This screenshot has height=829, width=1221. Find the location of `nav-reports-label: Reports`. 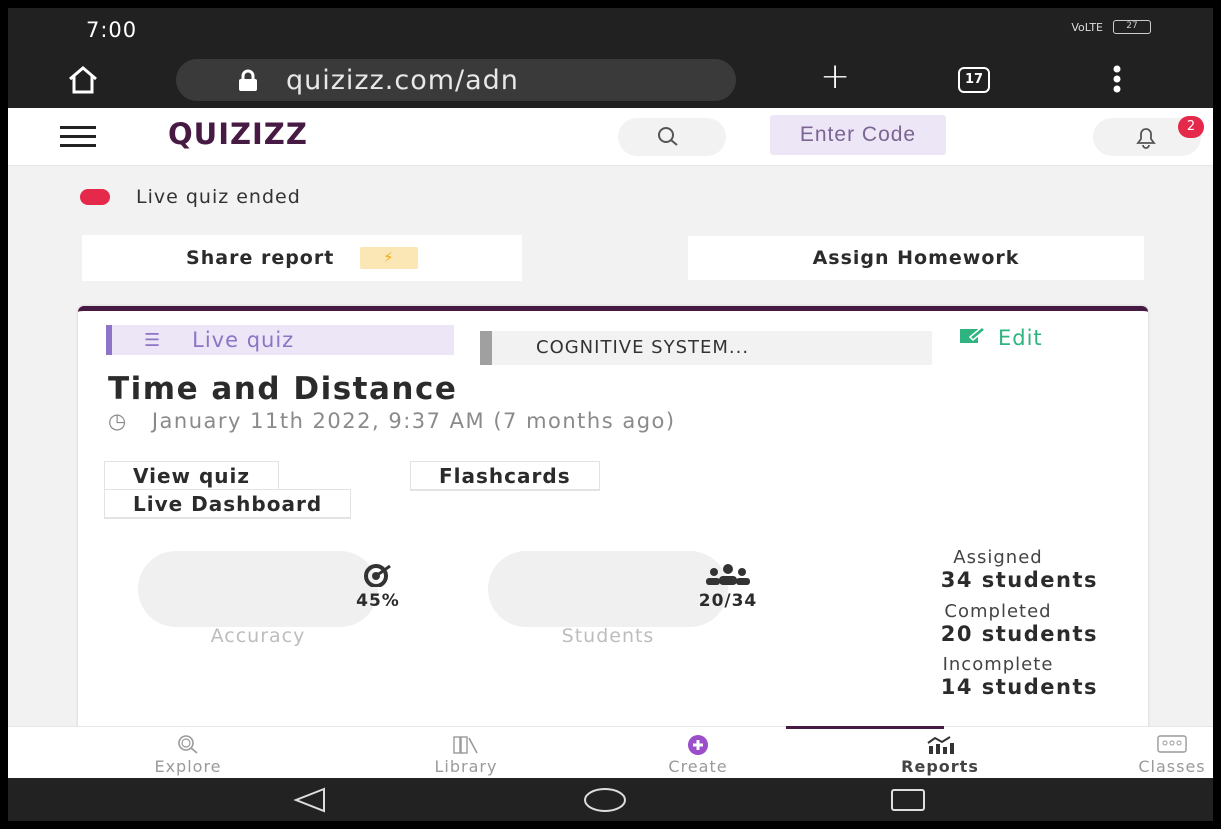

nav-reports-label: Reports is located at coordinates (940, 766).